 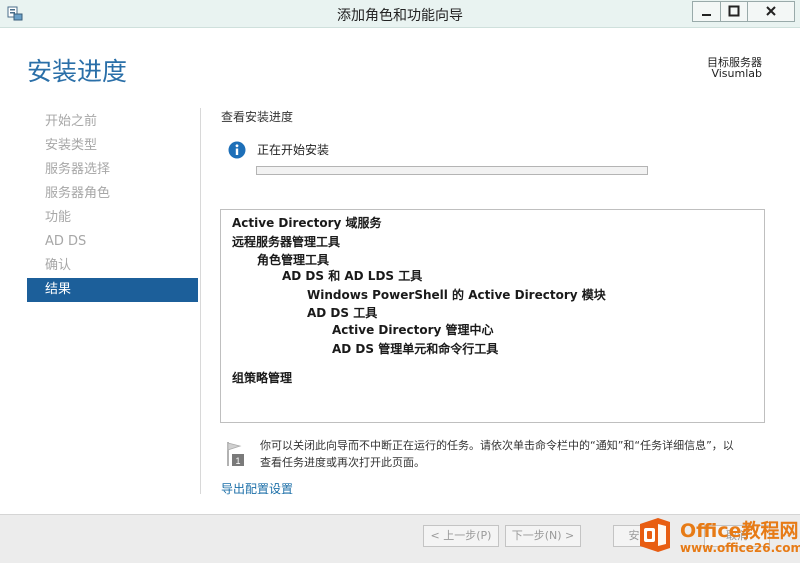 I want to click on close-icon, so click(x=771, y=11).